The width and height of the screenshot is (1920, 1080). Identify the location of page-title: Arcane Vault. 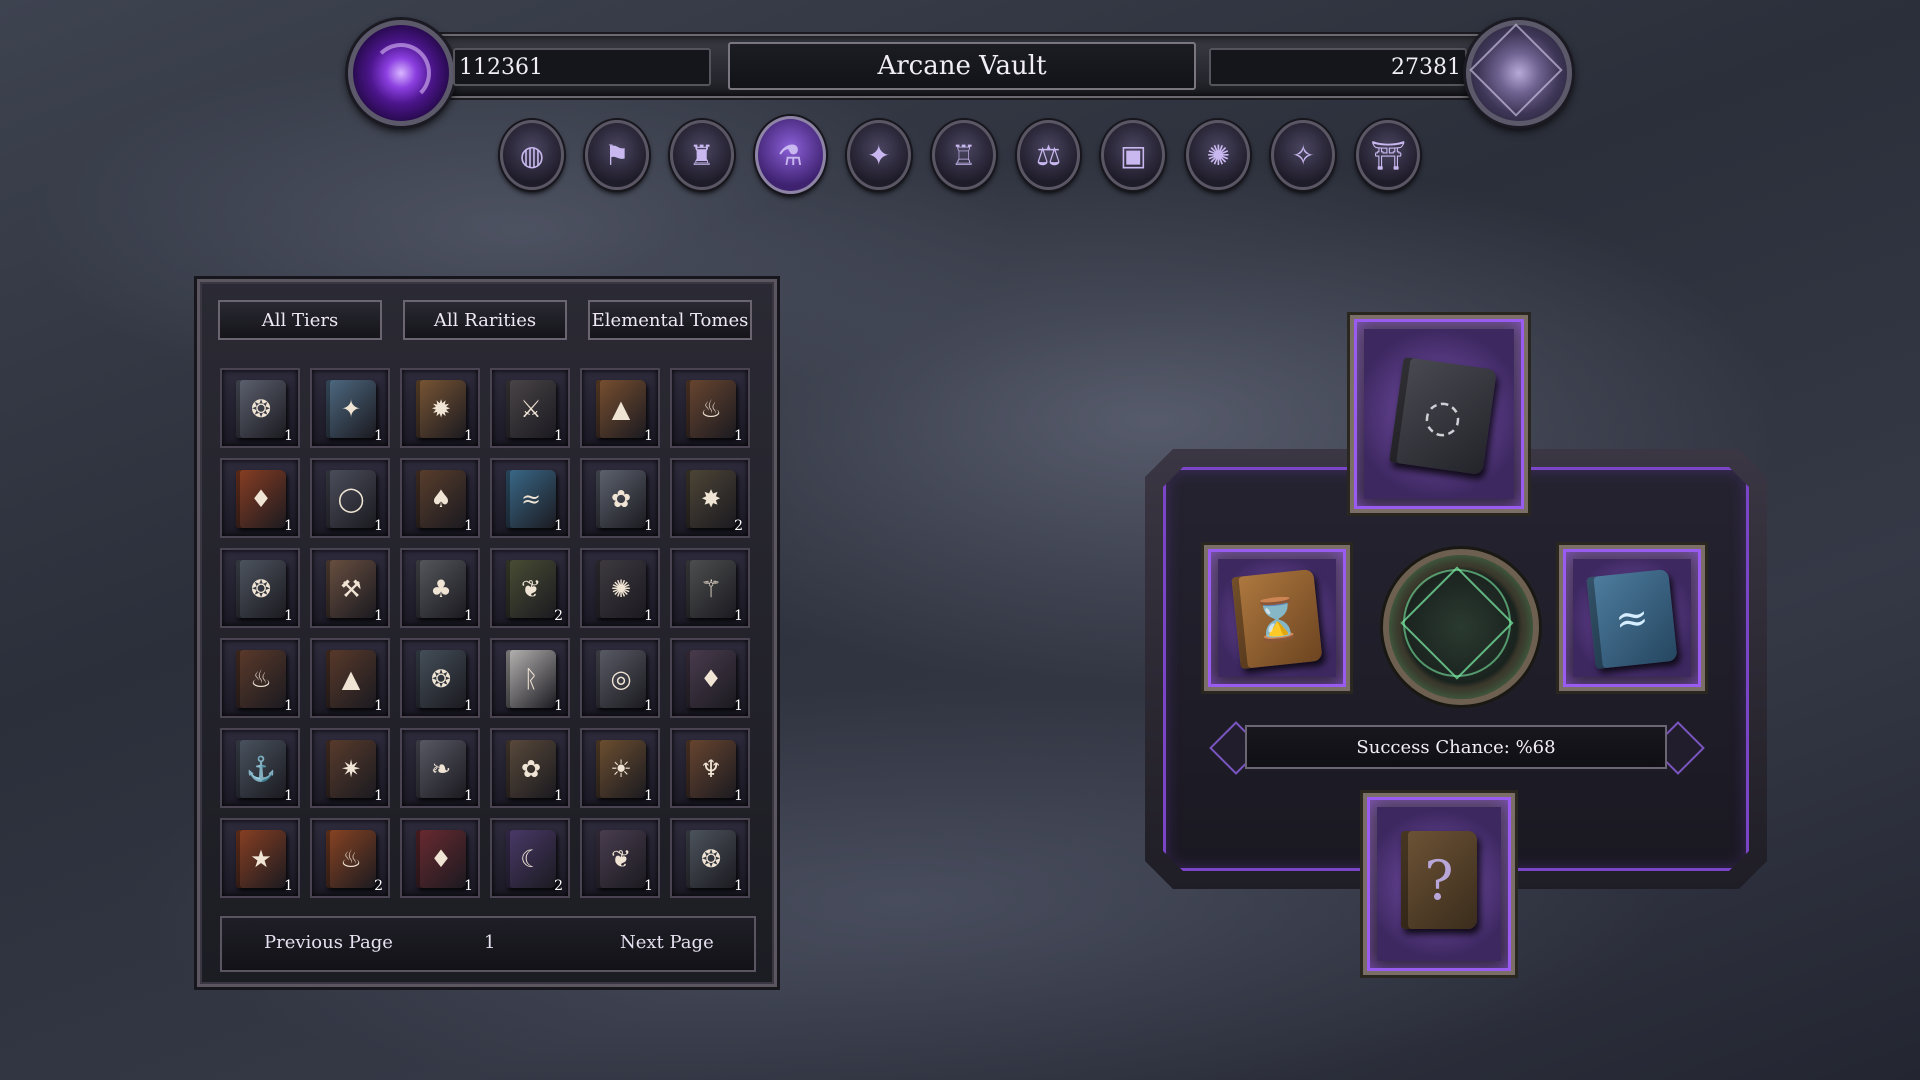
(962, 66).